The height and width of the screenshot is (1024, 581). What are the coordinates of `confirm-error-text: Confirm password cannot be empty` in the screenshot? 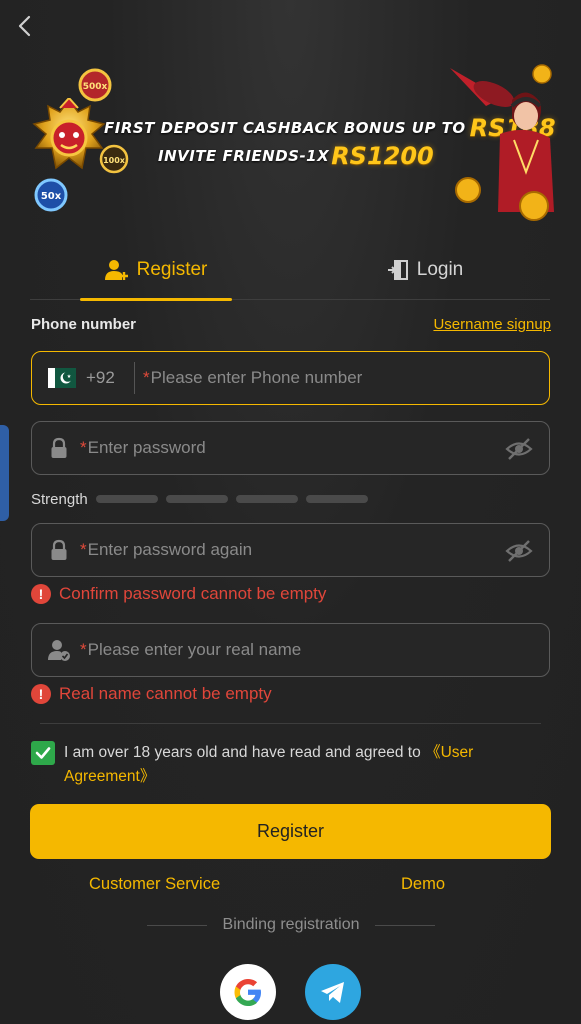 It's located at (193, 593).